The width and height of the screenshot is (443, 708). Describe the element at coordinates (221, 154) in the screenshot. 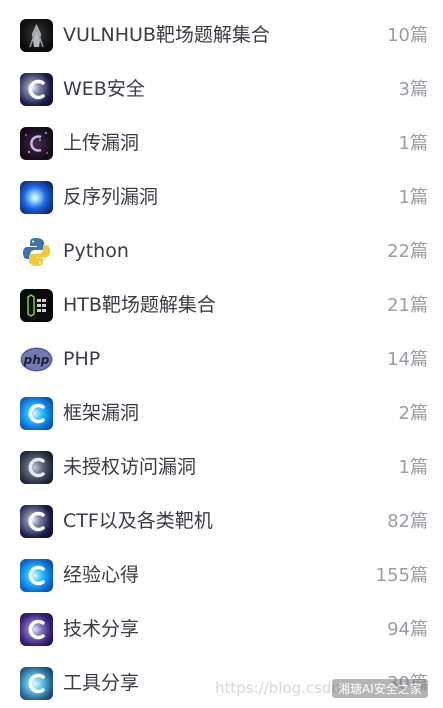

I see `category-row-upload-vuln: 上传漏洞 1篇` at that location.